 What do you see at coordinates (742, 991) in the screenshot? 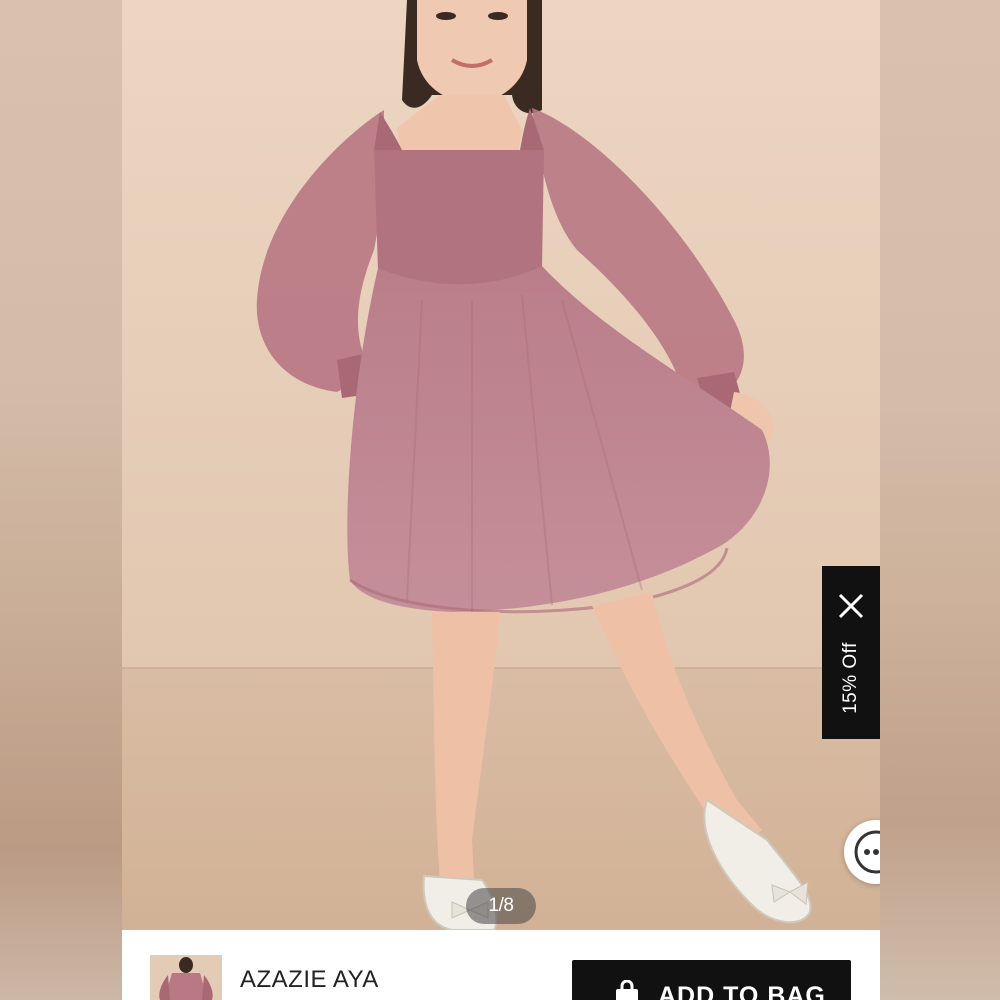
I see `add-to-bag-label: ADD TO BAG` at bounding box center [742, 991].